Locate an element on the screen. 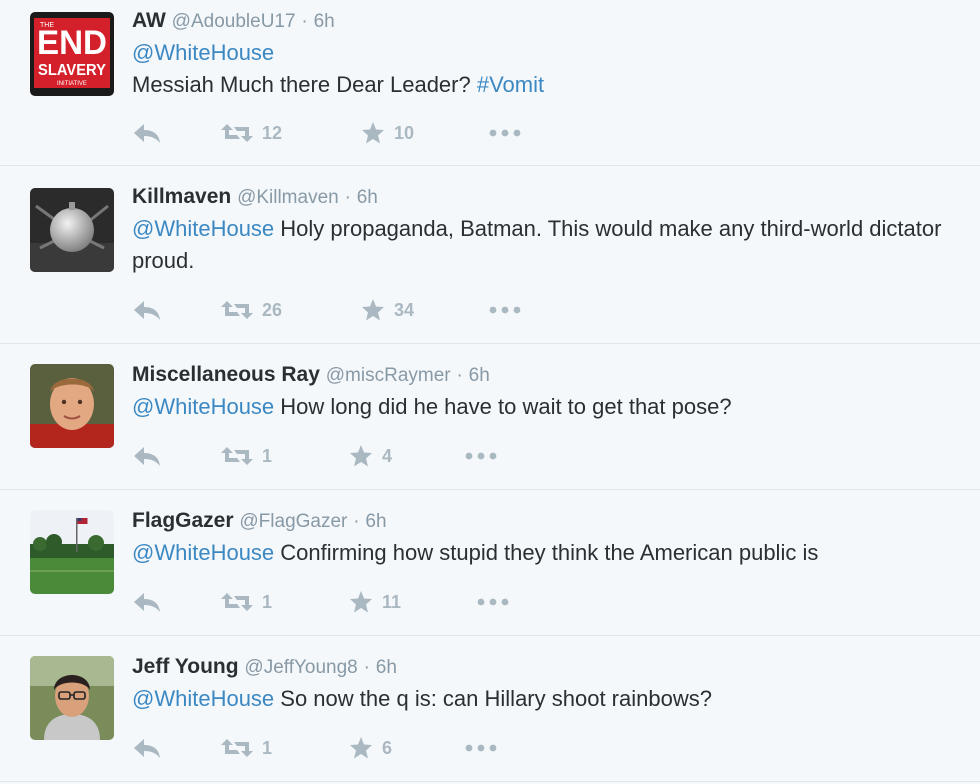  favorite-count: 4 is located at coordinates (387, 455).